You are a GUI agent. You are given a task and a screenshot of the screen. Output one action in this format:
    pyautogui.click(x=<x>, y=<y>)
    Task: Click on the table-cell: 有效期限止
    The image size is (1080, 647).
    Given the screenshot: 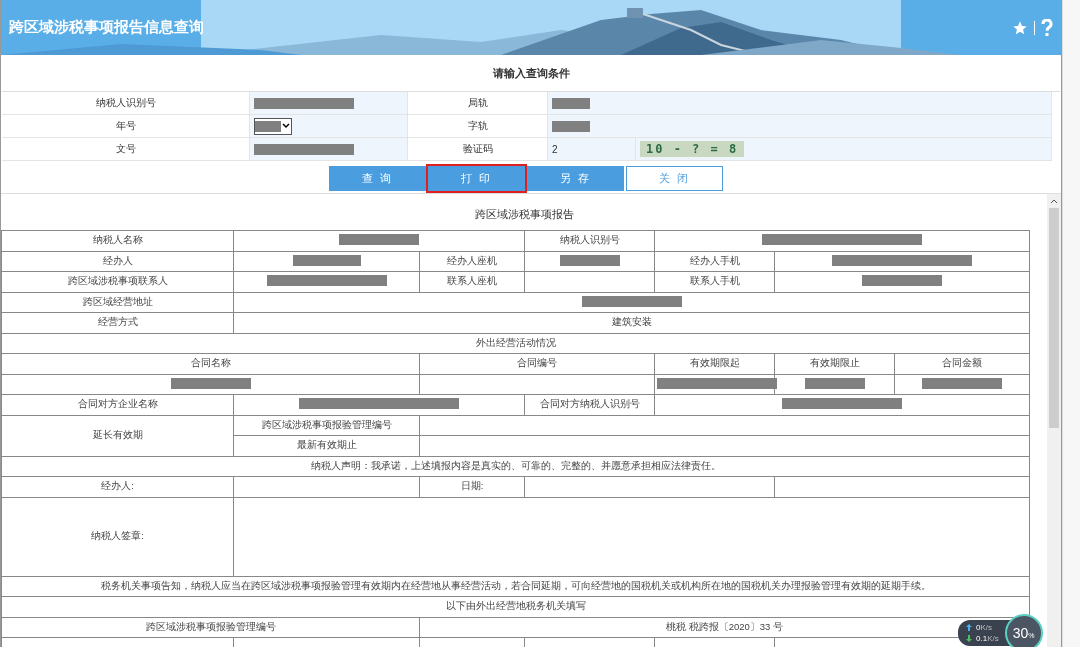 What is the action you would take?
    pyautogui.click(x=834, y=363)
    